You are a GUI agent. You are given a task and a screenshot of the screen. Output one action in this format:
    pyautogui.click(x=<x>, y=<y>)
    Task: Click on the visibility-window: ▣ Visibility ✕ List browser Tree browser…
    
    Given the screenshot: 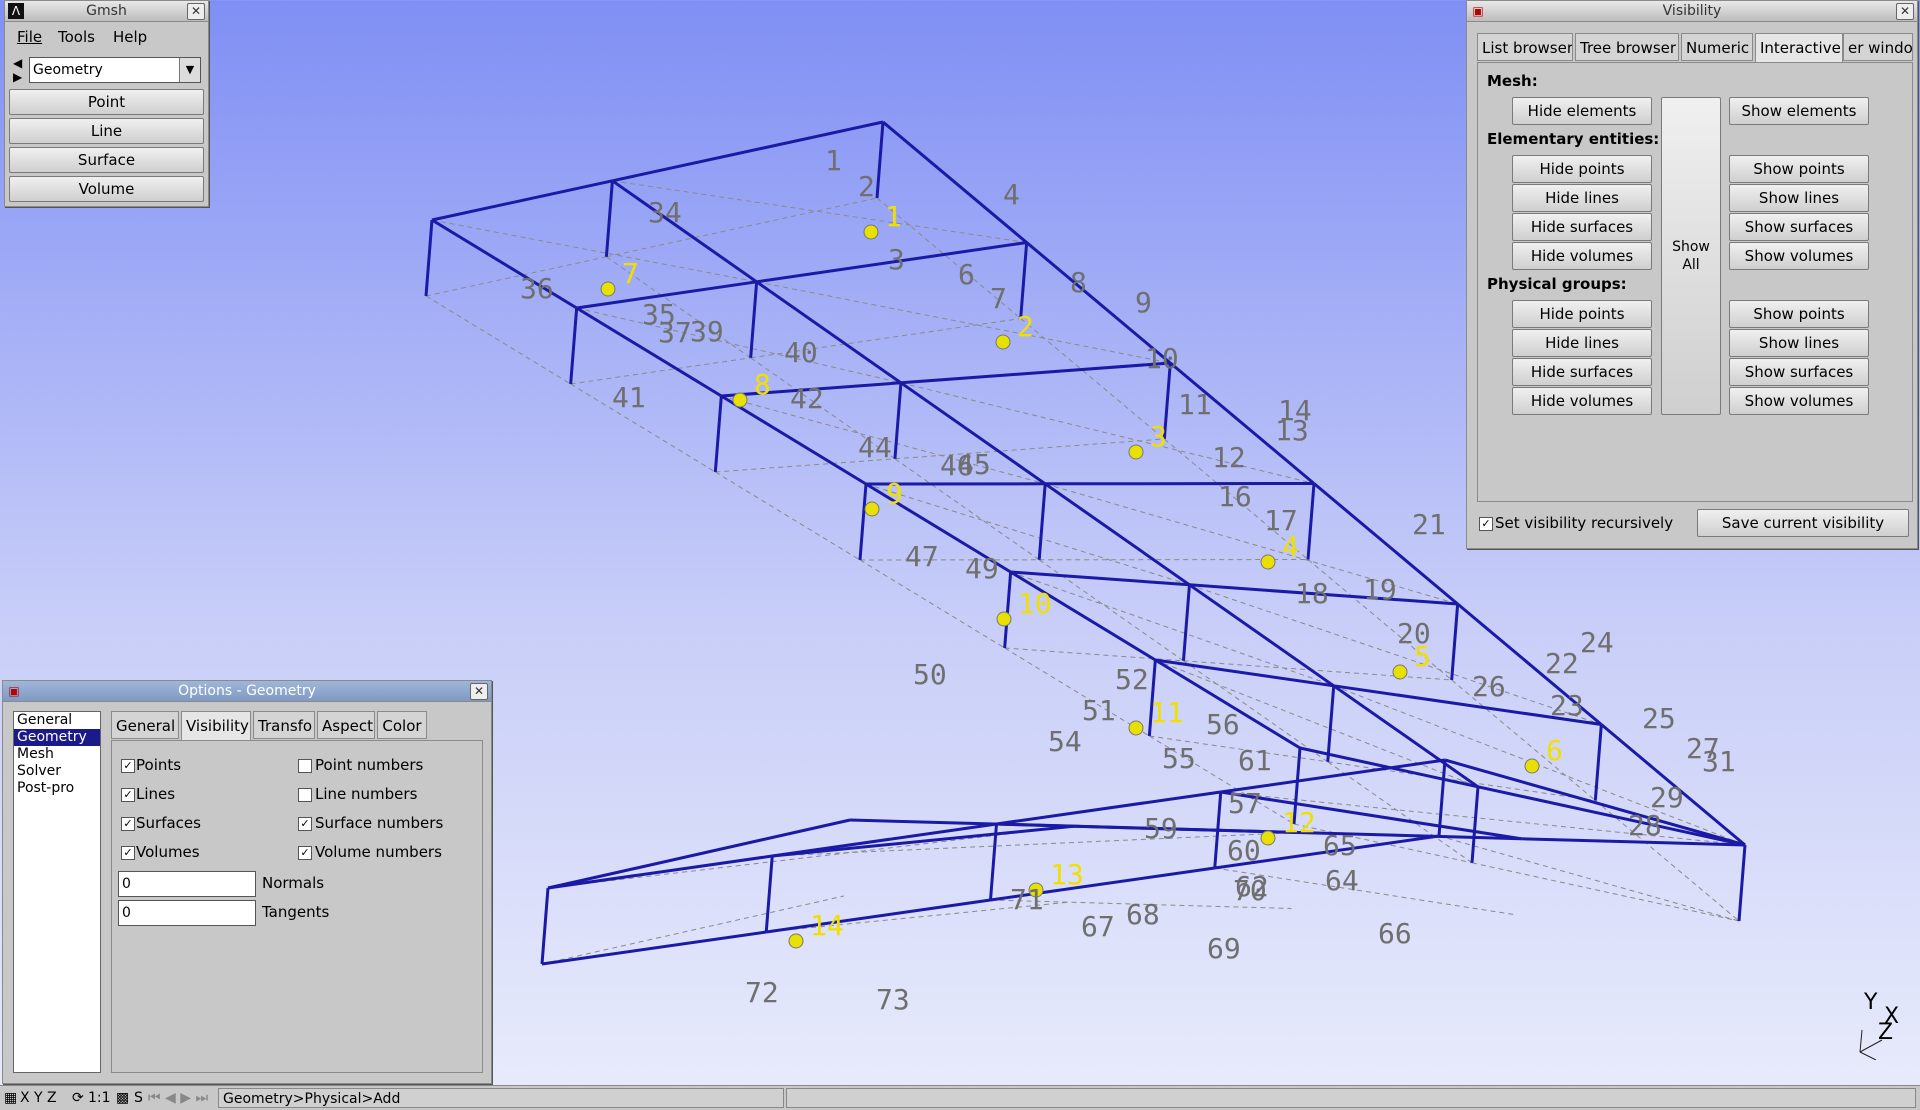 What is the action you would take?
    pyautogui.click(x=1692, y=274)
    